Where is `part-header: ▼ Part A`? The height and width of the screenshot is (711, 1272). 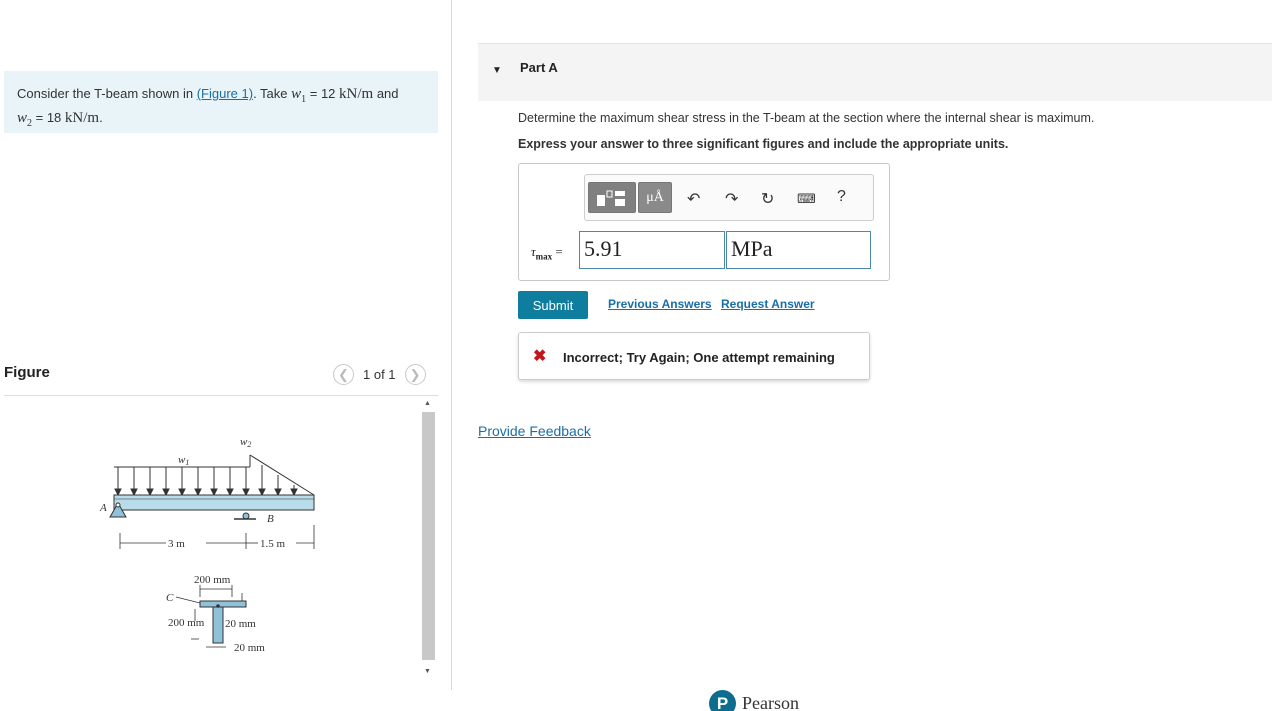
part-header: ▼ Part A is located at coordinates (875, 72).